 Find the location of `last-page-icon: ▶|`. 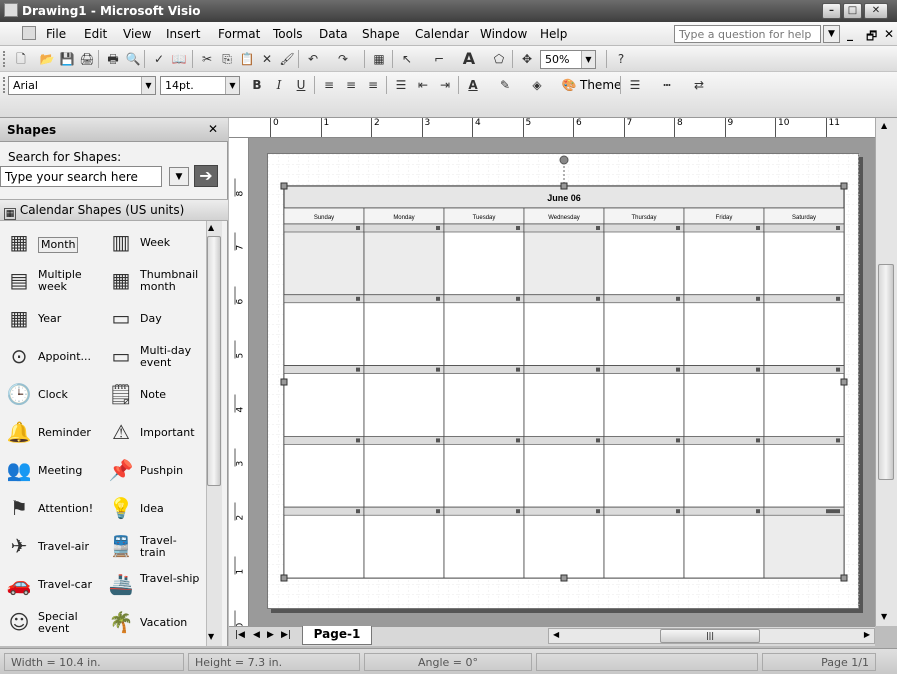

last-page-icon: ▶| is located at coordinates (286, 635).